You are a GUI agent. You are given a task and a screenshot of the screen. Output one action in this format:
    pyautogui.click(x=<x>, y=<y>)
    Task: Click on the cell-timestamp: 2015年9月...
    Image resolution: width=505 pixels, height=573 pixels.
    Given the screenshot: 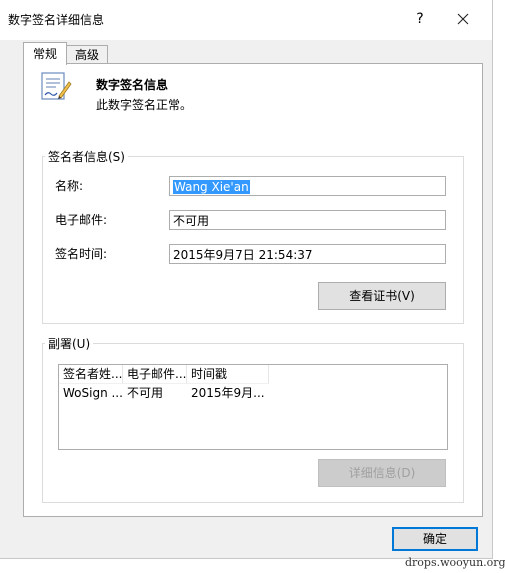 What is the action you would take?
    pyautogui.click(x=228, y=393)
    